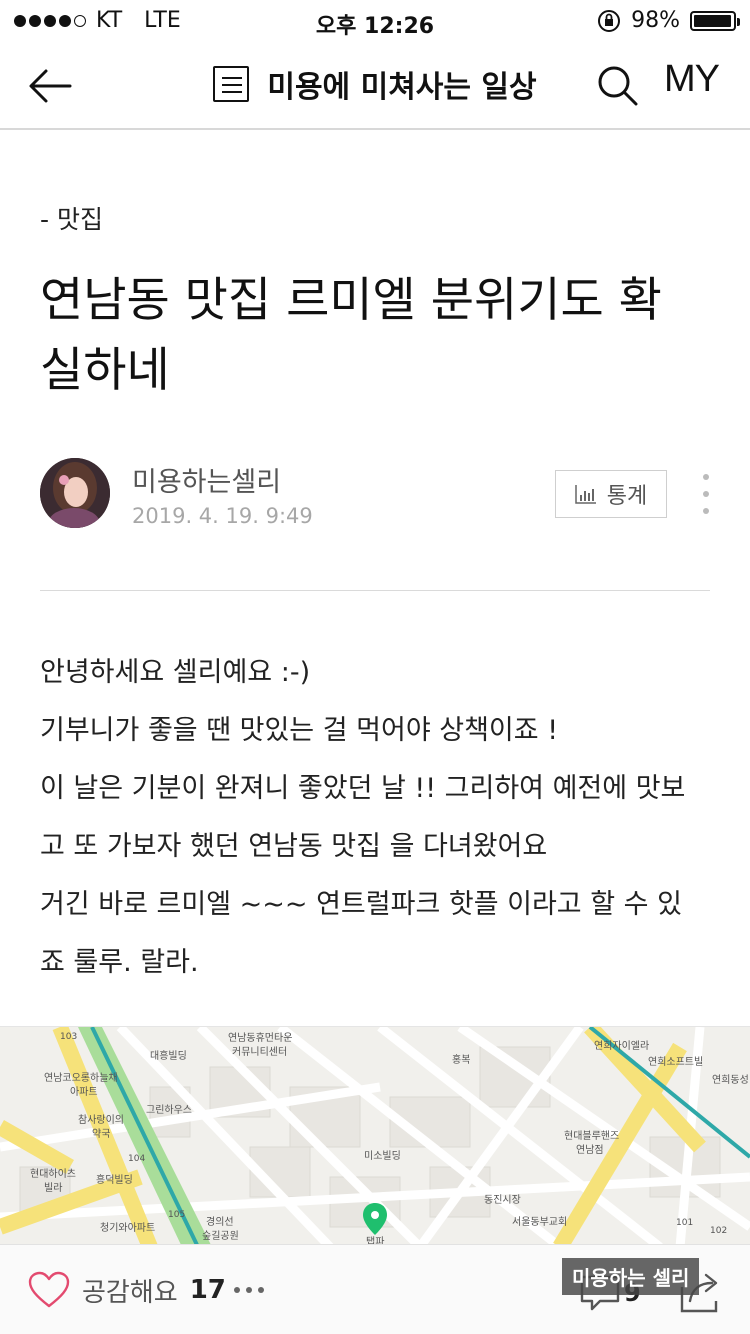 The width and height of the screenshot is (750, 1334). I want to click on battery-icon, so click(715, 20).